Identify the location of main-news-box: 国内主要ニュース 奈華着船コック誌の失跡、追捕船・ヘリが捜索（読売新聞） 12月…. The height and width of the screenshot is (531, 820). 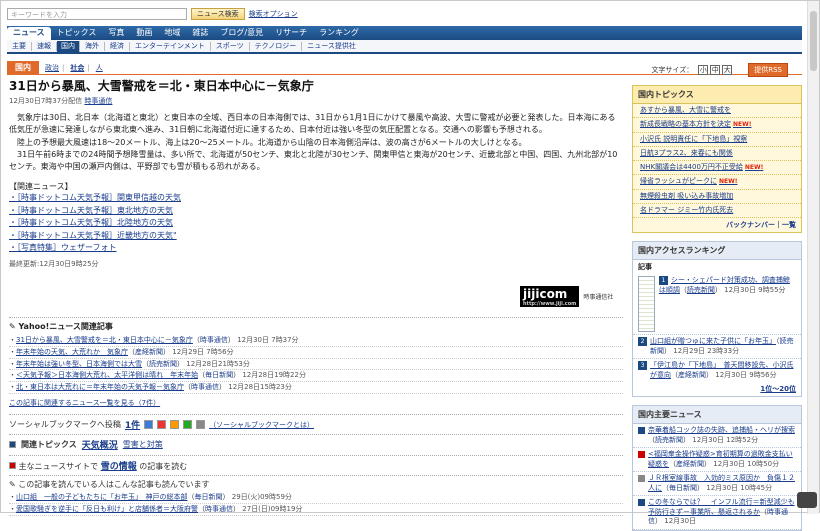
(717, 468).